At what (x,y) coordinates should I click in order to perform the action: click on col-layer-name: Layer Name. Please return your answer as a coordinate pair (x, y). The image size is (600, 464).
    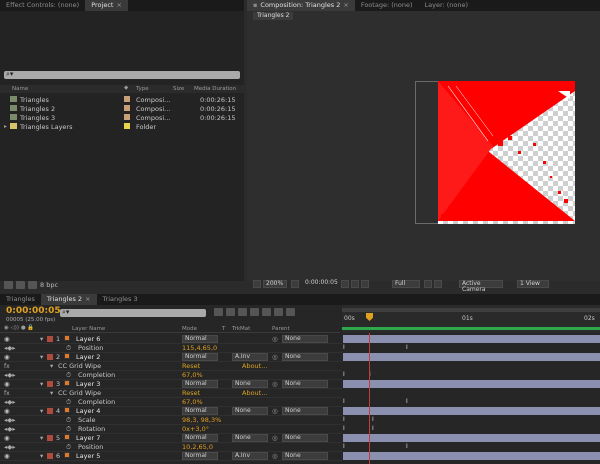
    Looking at the image, I should click on (88, 329).